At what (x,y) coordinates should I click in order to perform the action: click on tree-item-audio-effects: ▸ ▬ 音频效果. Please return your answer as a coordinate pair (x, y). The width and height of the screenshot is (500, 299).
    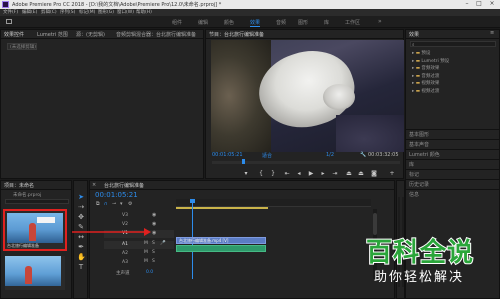
    Looking at the image, I should click on (430, 69).